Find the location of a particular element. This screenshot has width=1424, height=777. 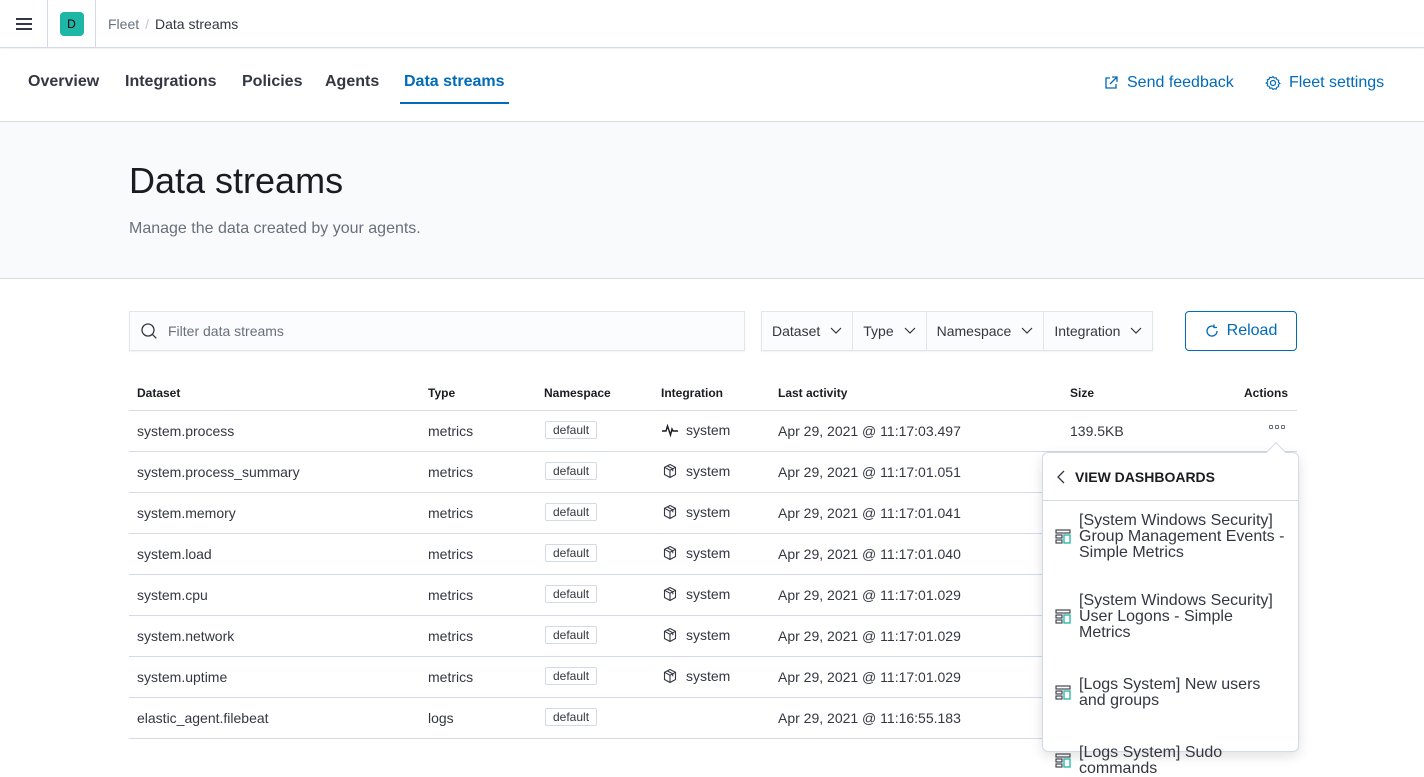

column-header-namespace: Namespace is located at coordinates (577, 393).